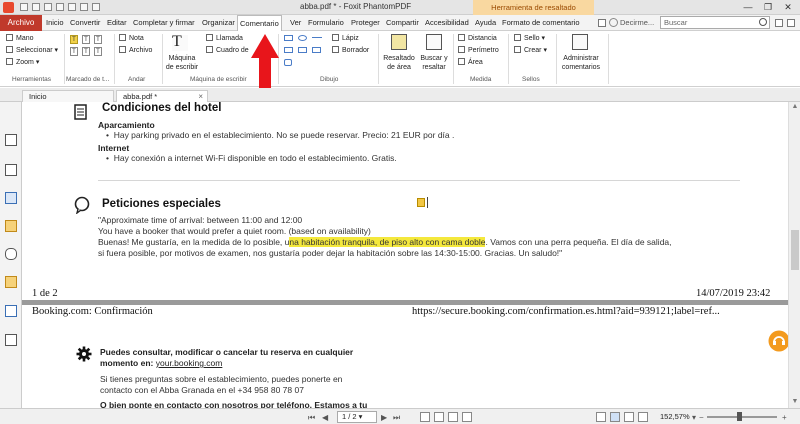 The width and height of the screenshot is (800, 424). Describe the element at coordinates (350, 50) in the screenshot. I see `tool-eraser: Borrador` at that location.